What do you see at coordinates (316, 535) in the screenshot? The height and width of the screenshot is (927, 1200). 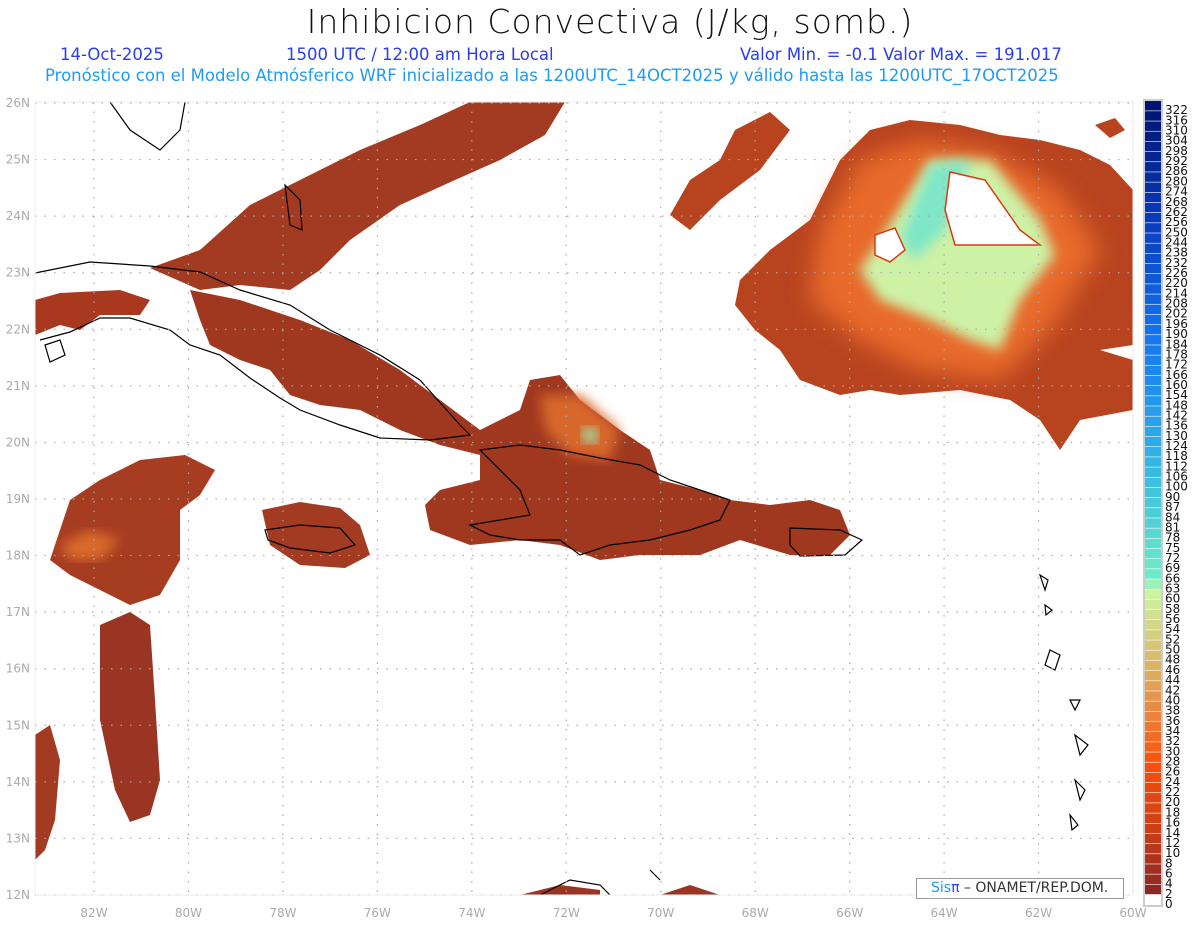 I see `cin-region-jamaica` at bounding box center [316, 535].